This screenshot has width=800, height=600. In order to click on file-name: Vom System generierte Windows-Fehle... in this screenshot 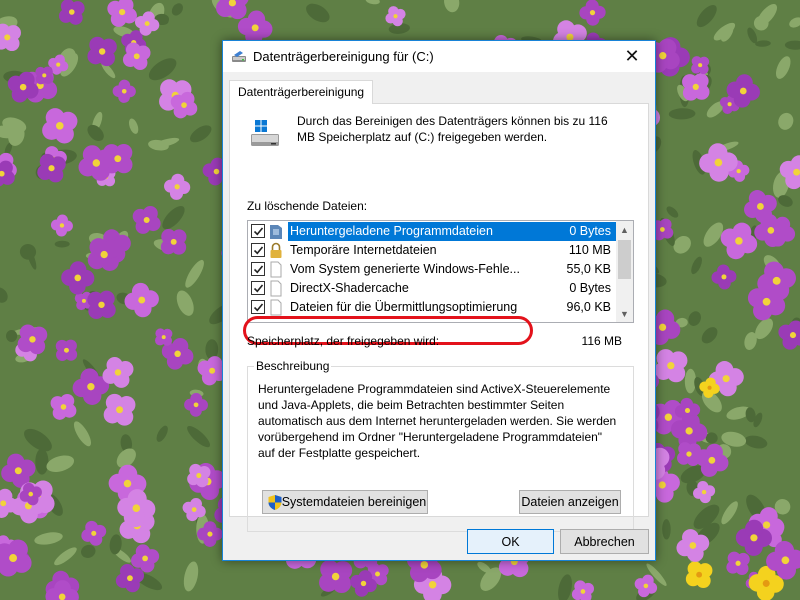, I will do `click(405, 269)`.